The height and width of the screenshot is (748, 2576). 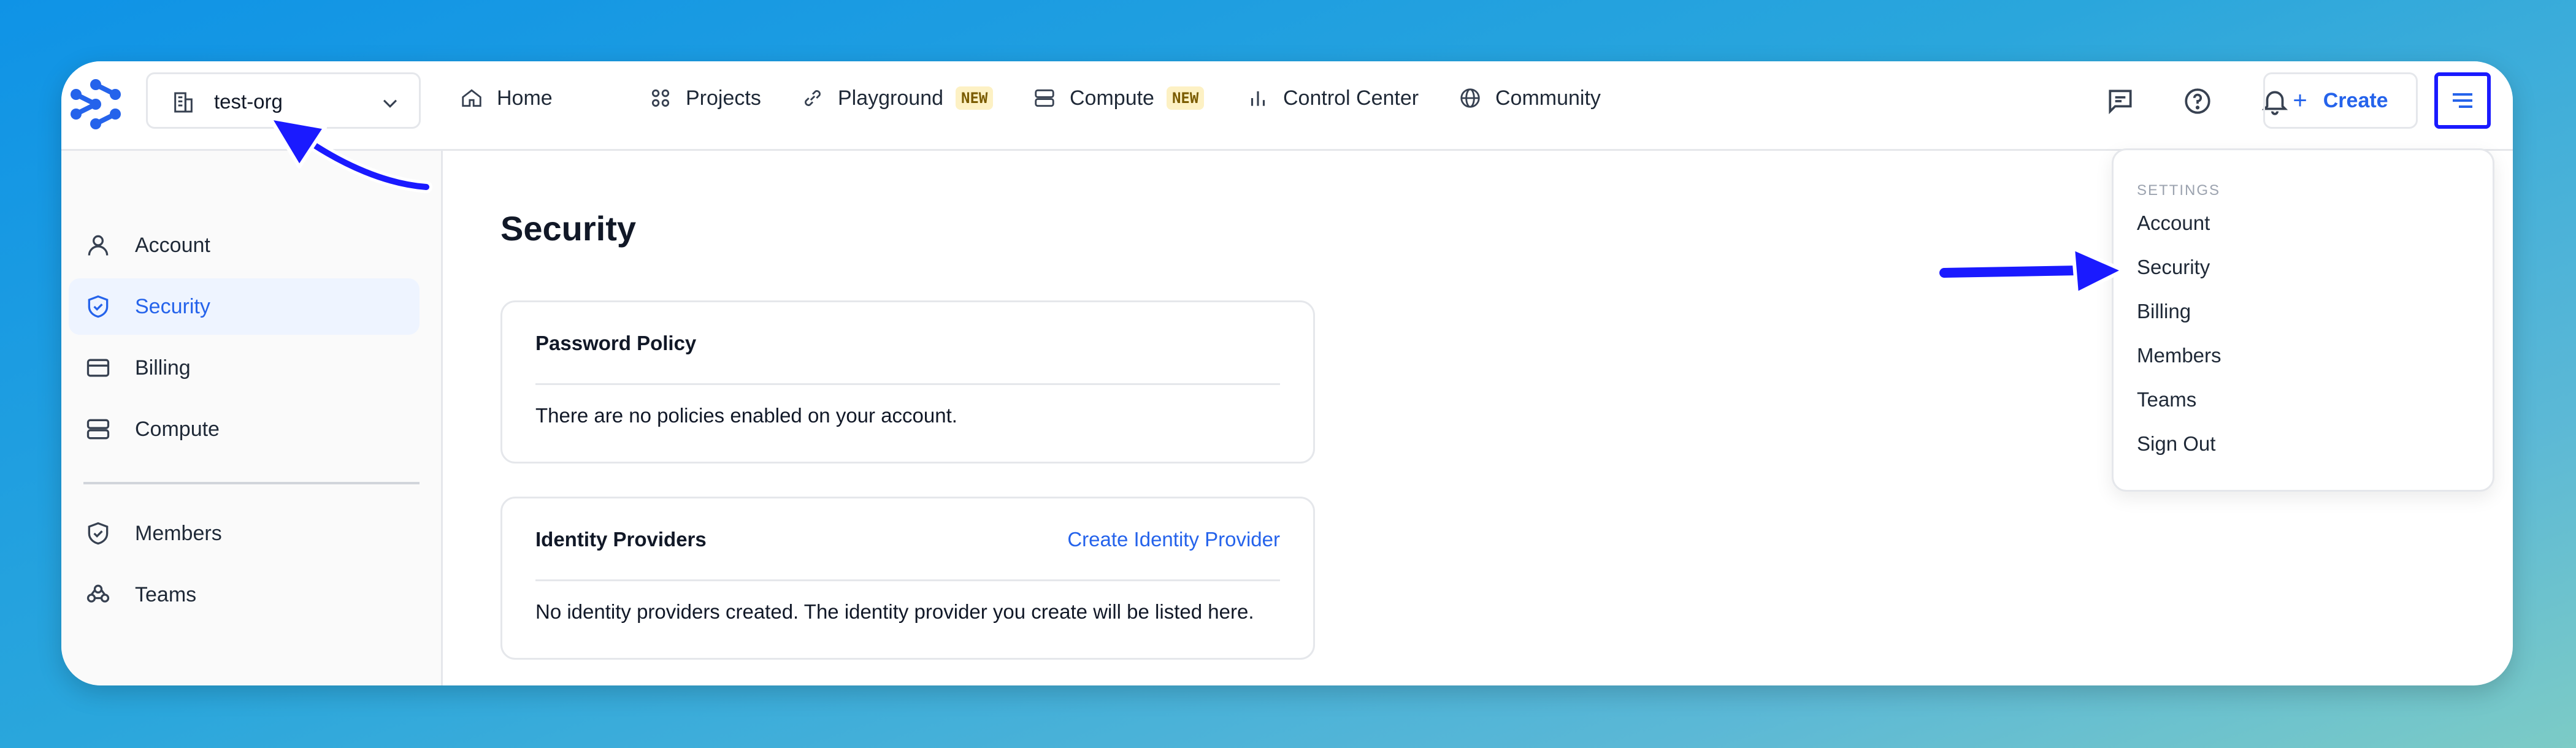 I want to click on dropdown-item-billing: Billing, so click(x=2164, y=311).